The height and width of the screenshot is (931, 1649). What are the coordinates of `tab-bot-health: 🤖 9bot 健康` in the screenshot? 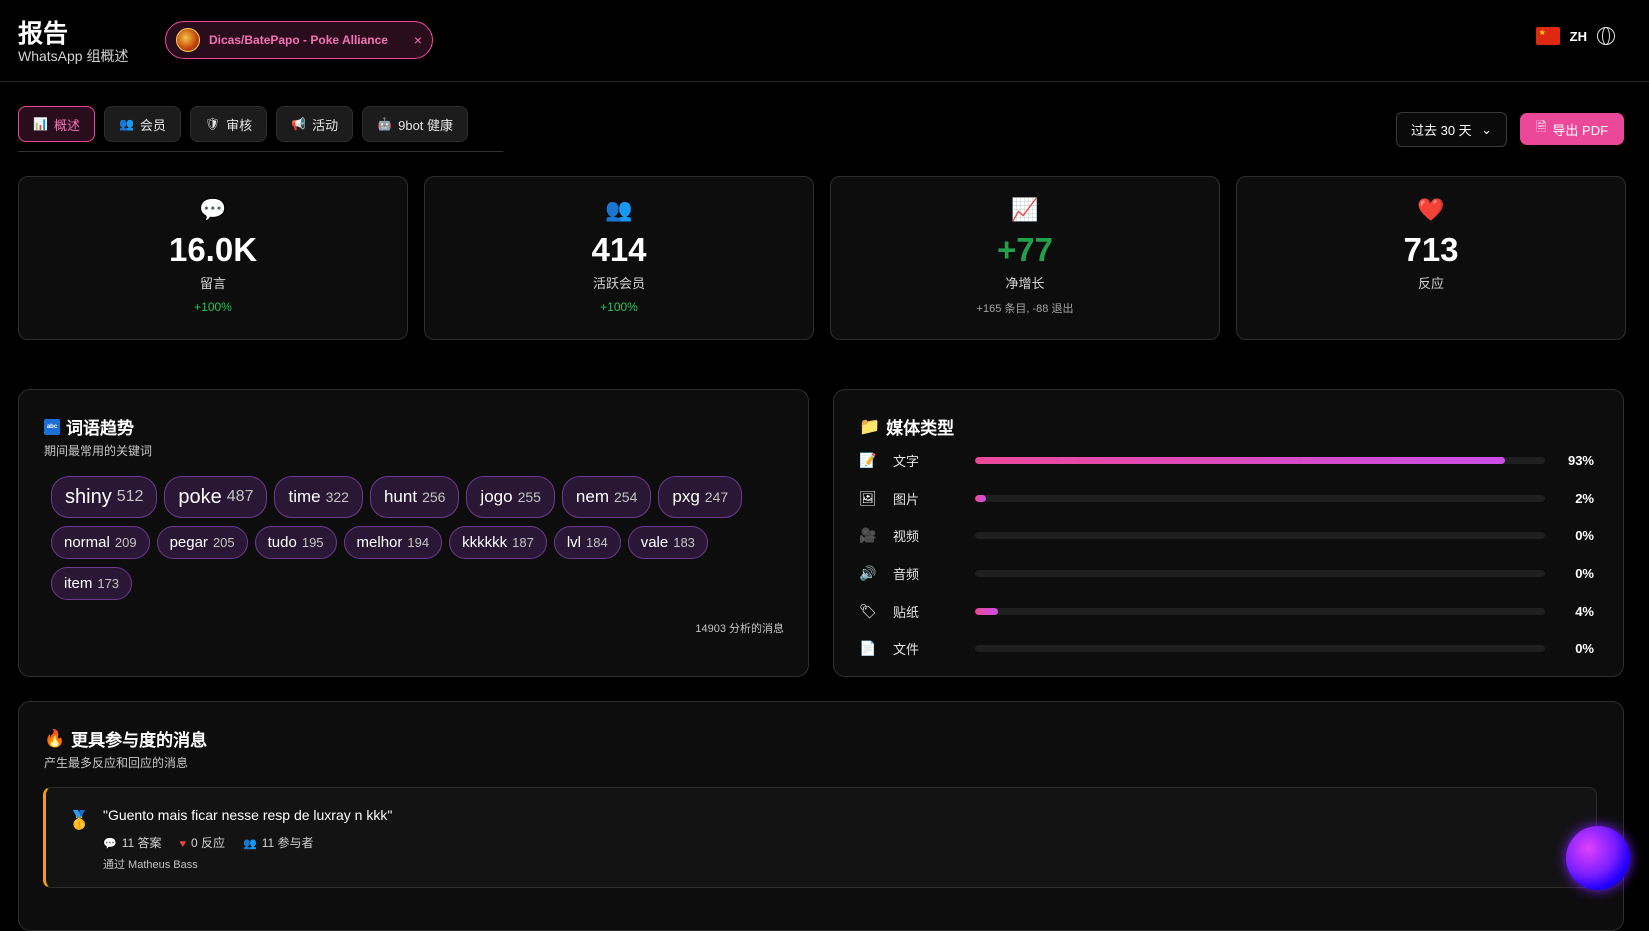 It's located at (415, 124).